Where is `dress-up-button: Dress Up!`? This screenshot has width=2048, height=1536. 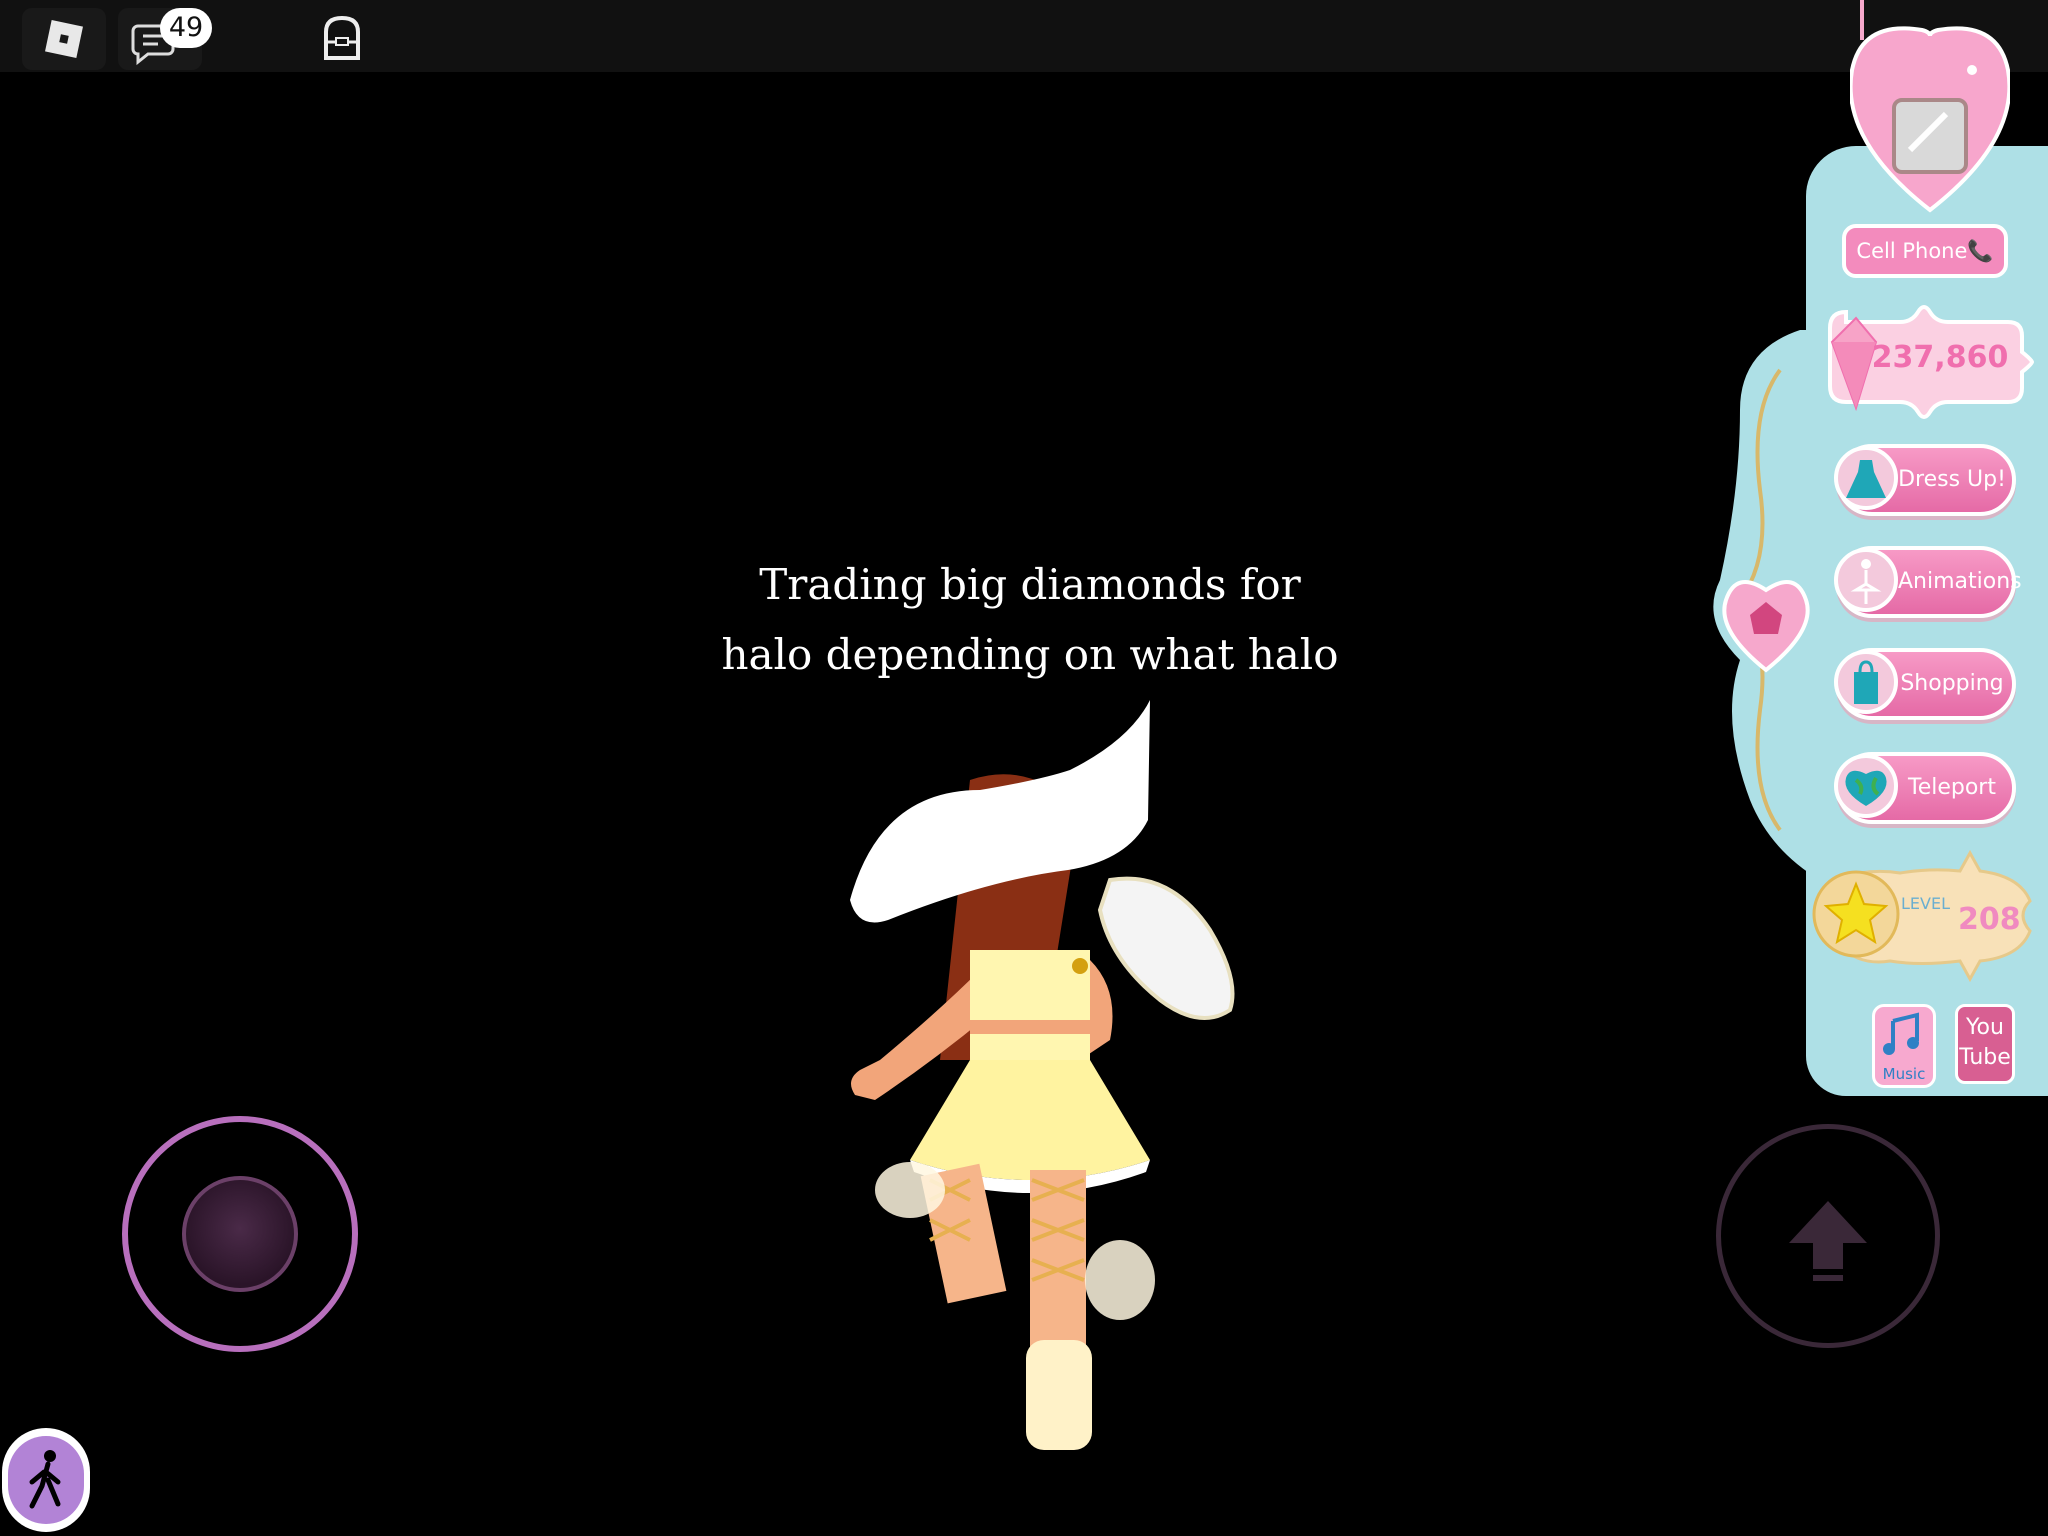
dress-up-button: Dress Up! is located at coordinates (1925, 480).